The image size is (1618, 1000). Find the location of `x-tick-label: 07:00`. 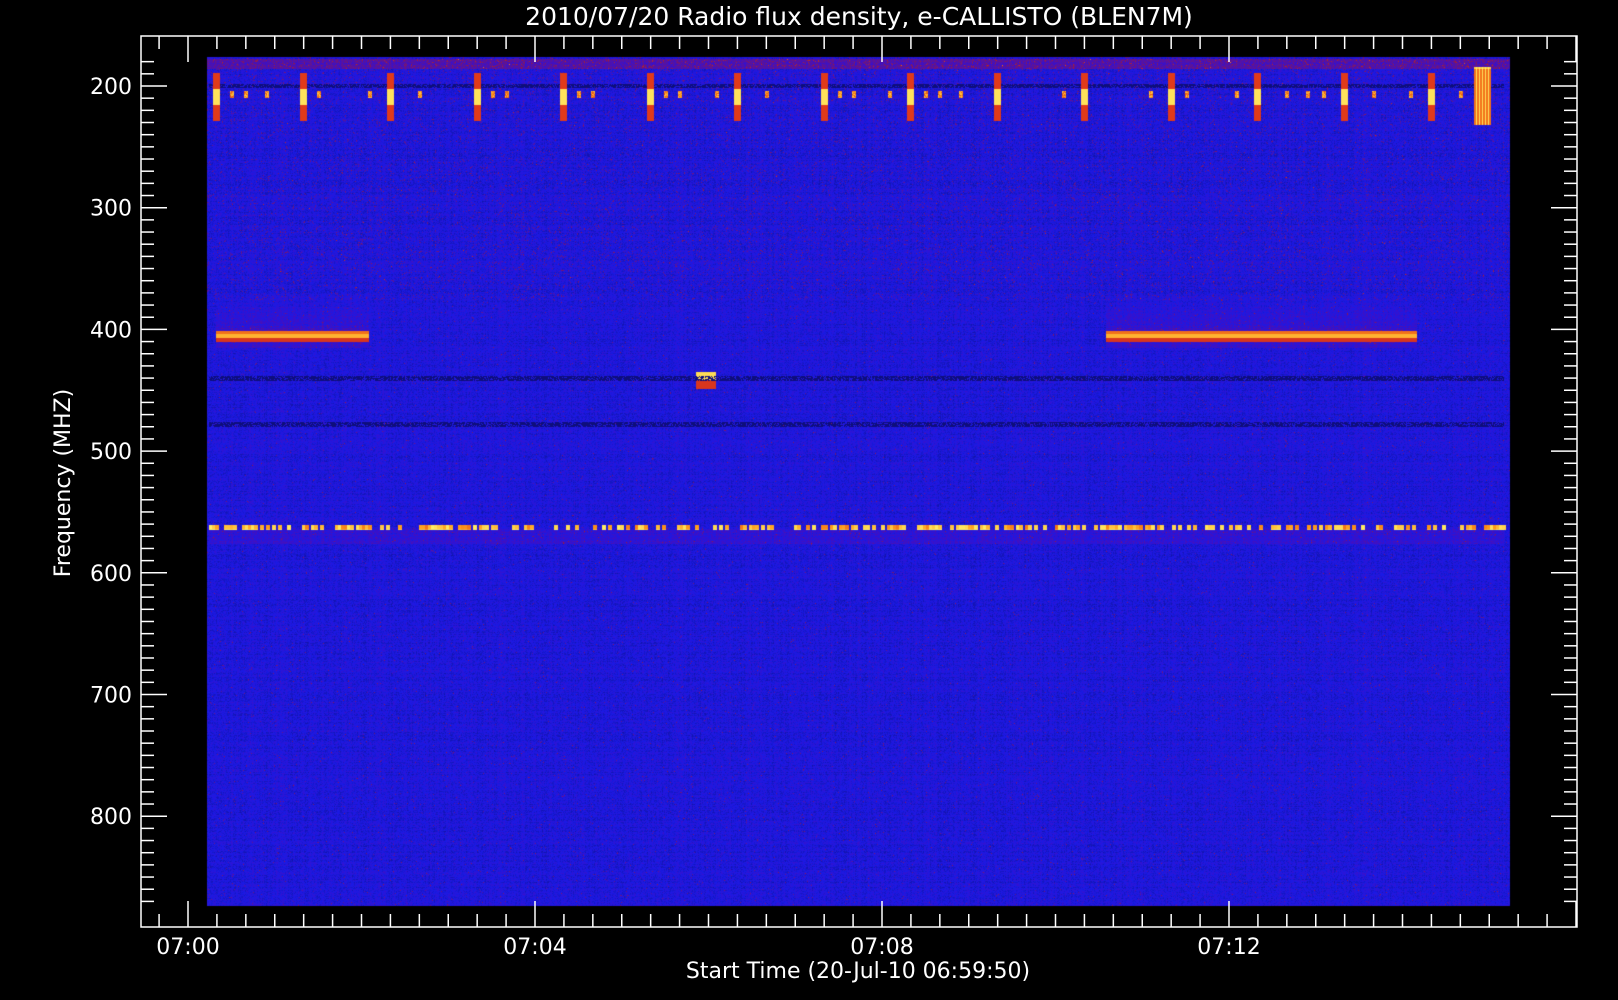

x-tick-label: 07:00 is located at coordinates (187, 947).